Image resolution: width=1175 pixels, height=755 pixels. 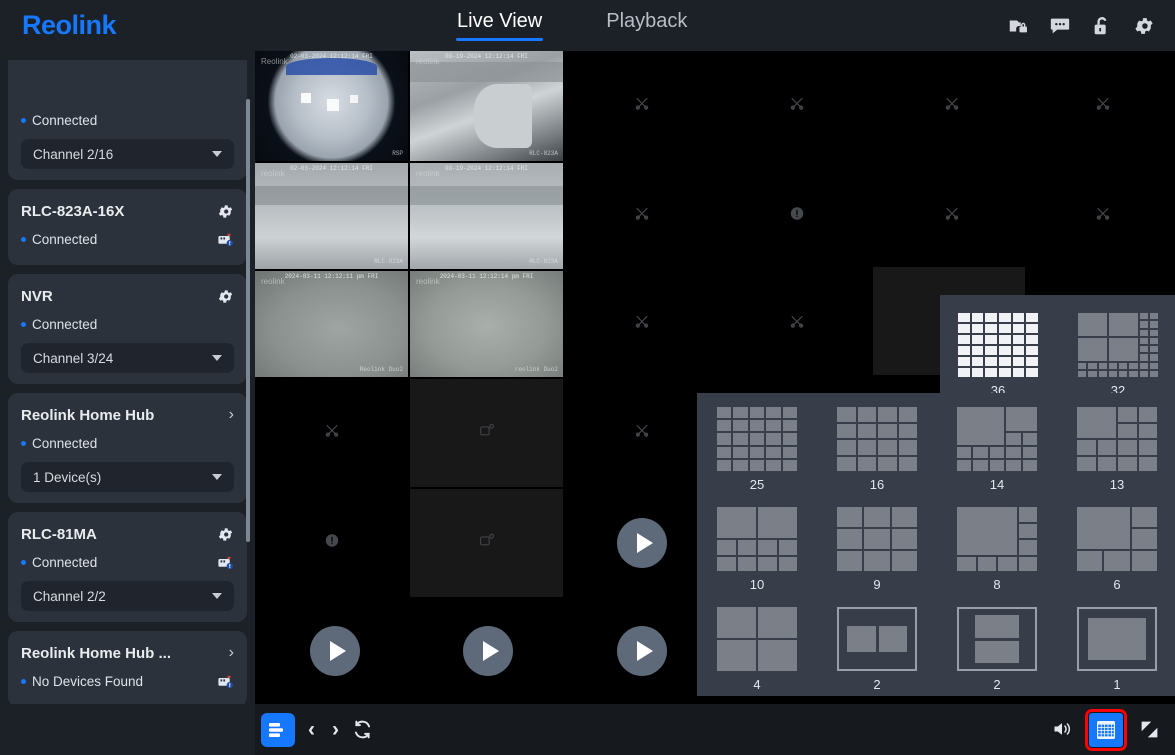 I want to click on chat-bubble-icon, so click(x=1060, y=26).